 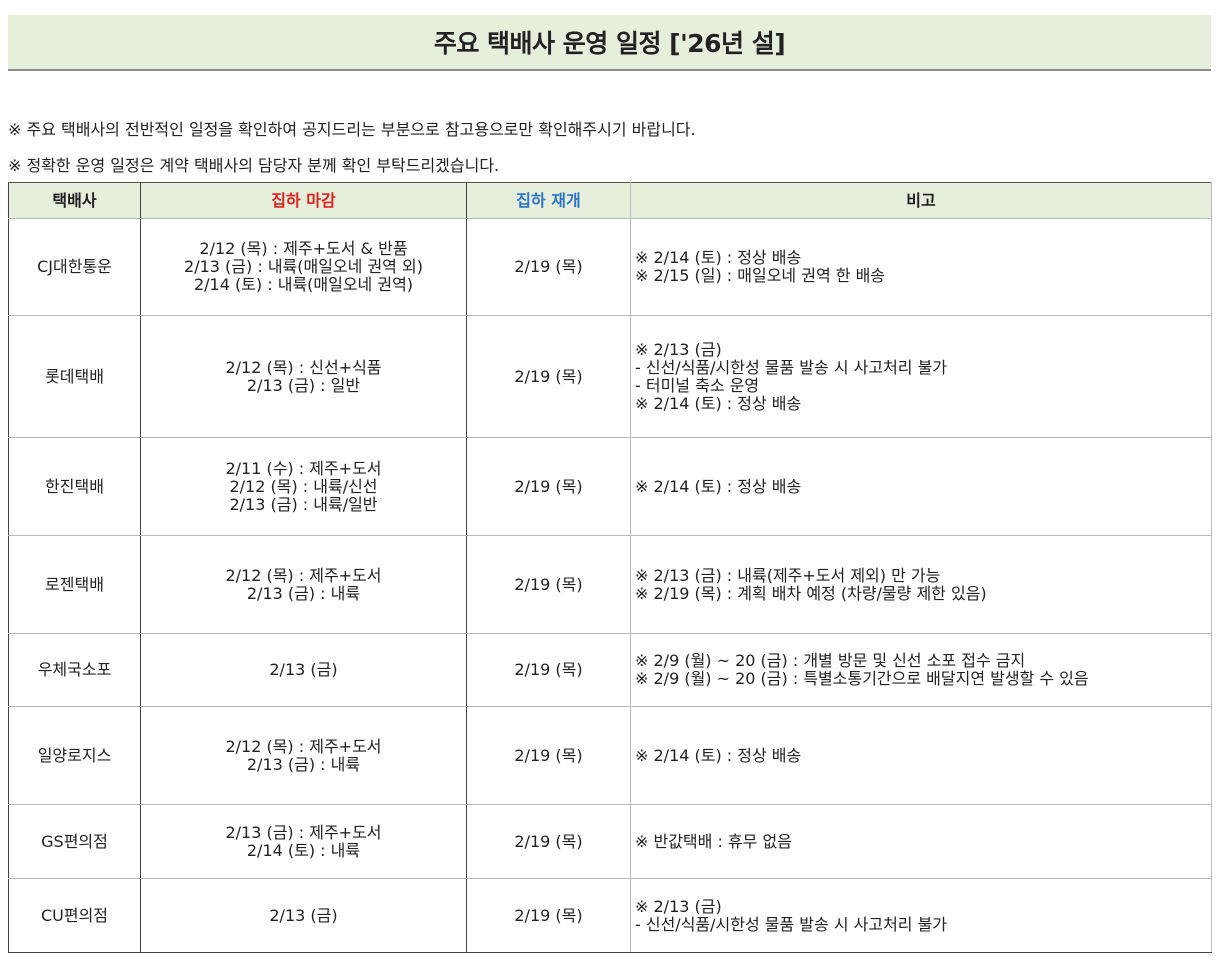 I want to click on note-line: ※ 2/13 (금) : 내륙(제주+도서 제외) 만 가능, so click(x=788, y=575).